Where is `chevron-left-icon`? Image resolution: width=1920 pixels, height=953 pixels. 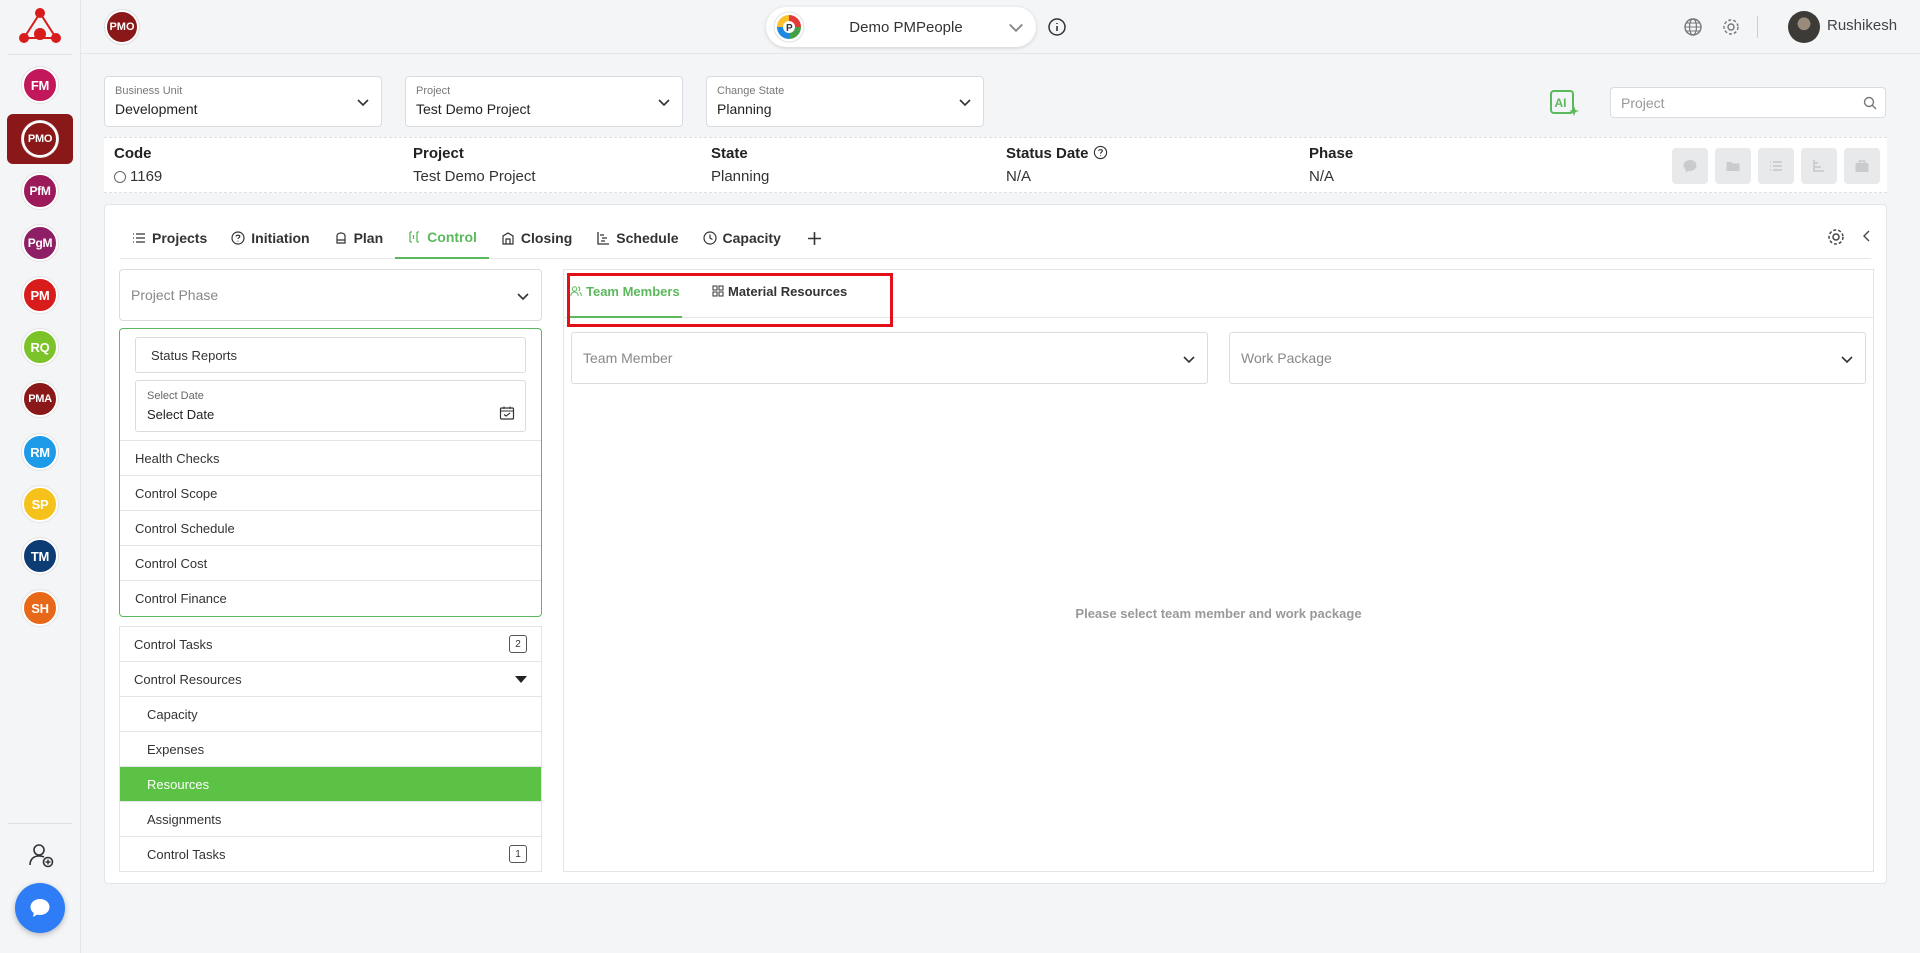
chevron-left-icon is located at coordinates (1867, 236).